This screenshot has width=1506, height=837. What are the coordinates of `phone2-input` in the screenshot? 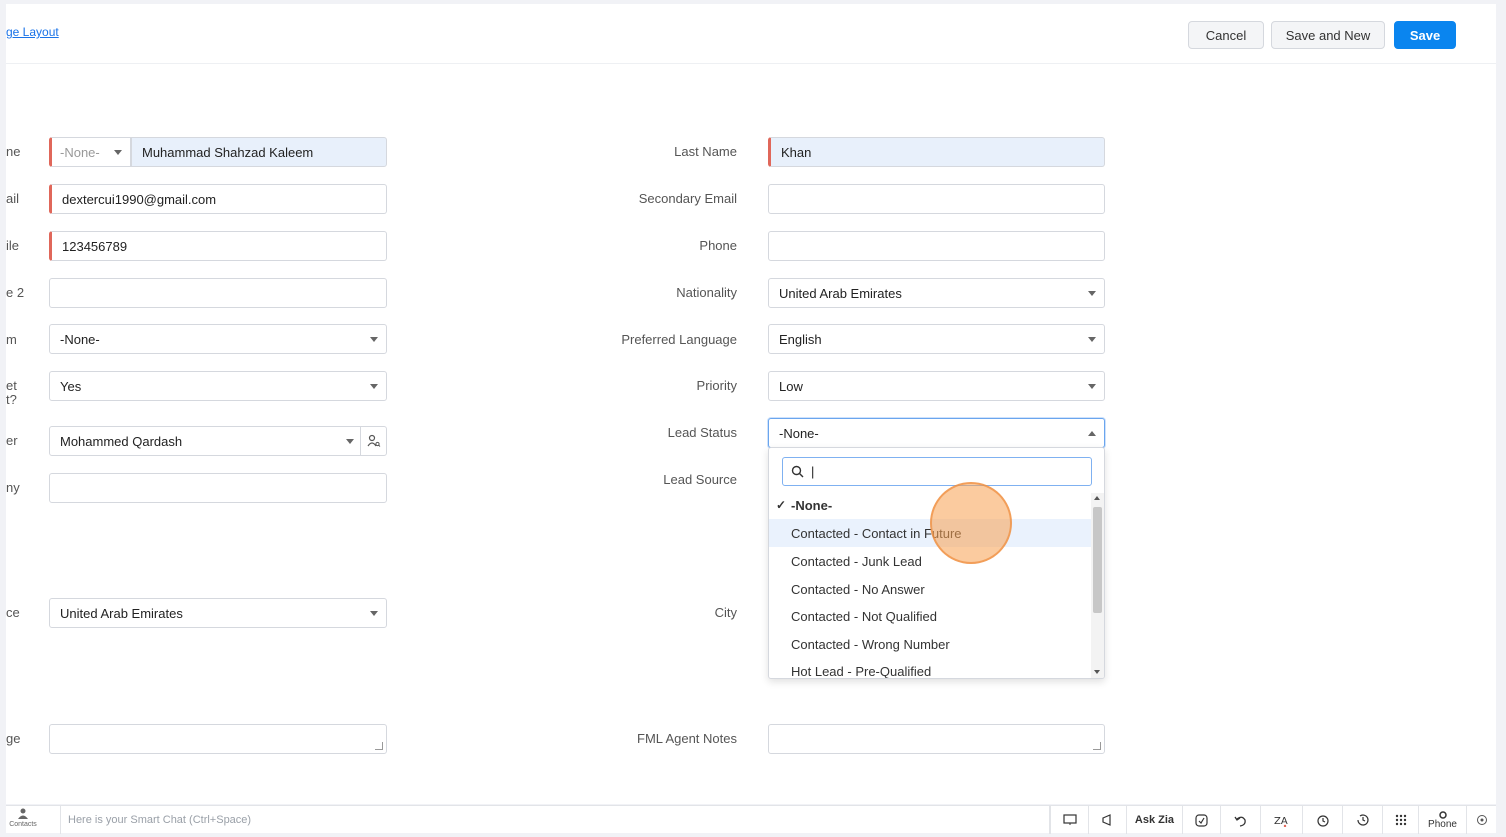 It's located at (218, 293).